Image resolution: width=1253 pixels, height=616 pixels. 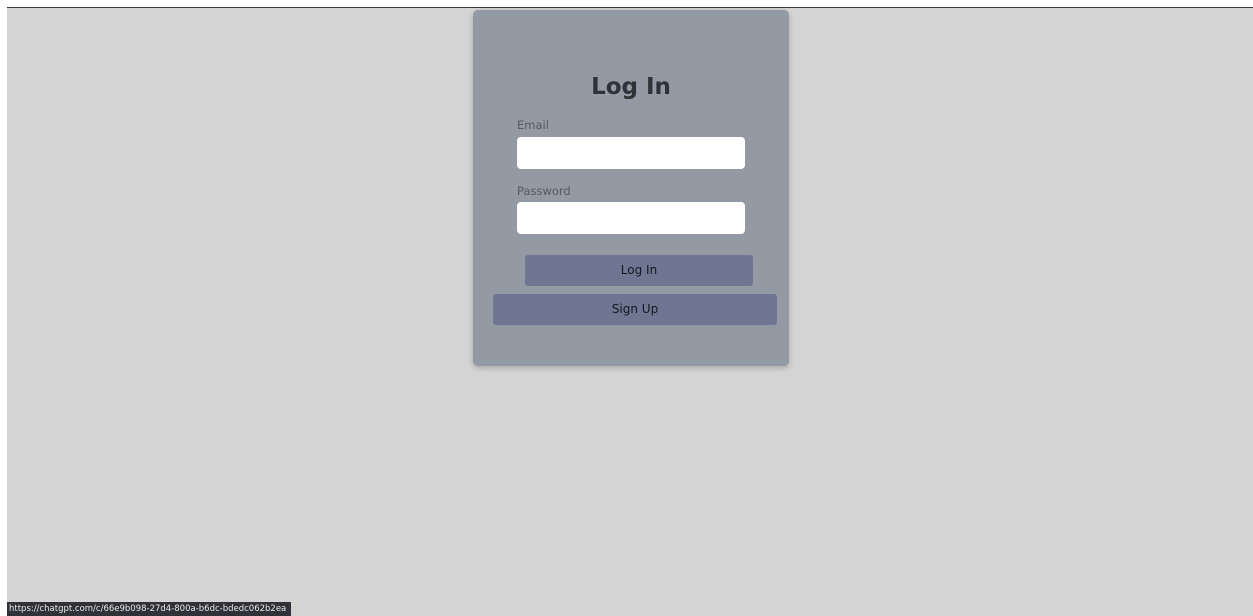 I want to click on password-field, so click(x=631, y=218).